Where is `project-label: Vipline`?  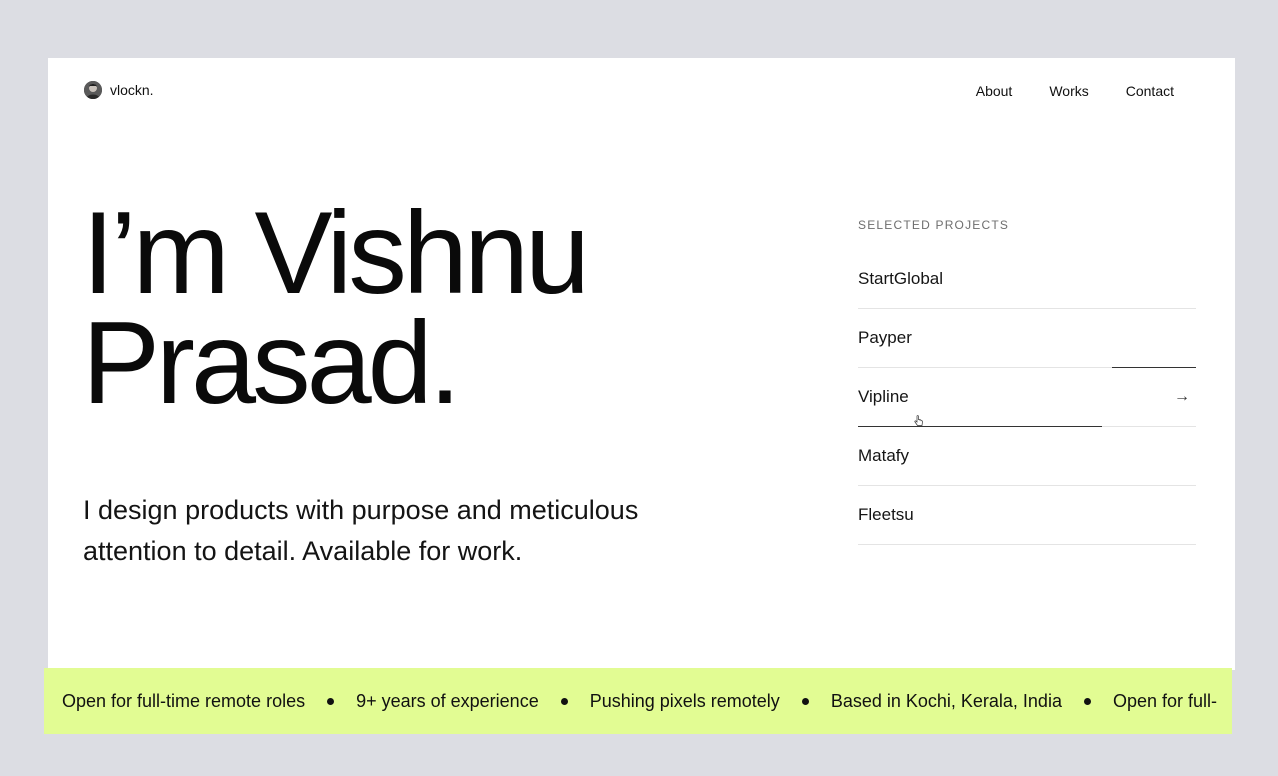
project-label: Vipline is located at coordinates (883, 396).